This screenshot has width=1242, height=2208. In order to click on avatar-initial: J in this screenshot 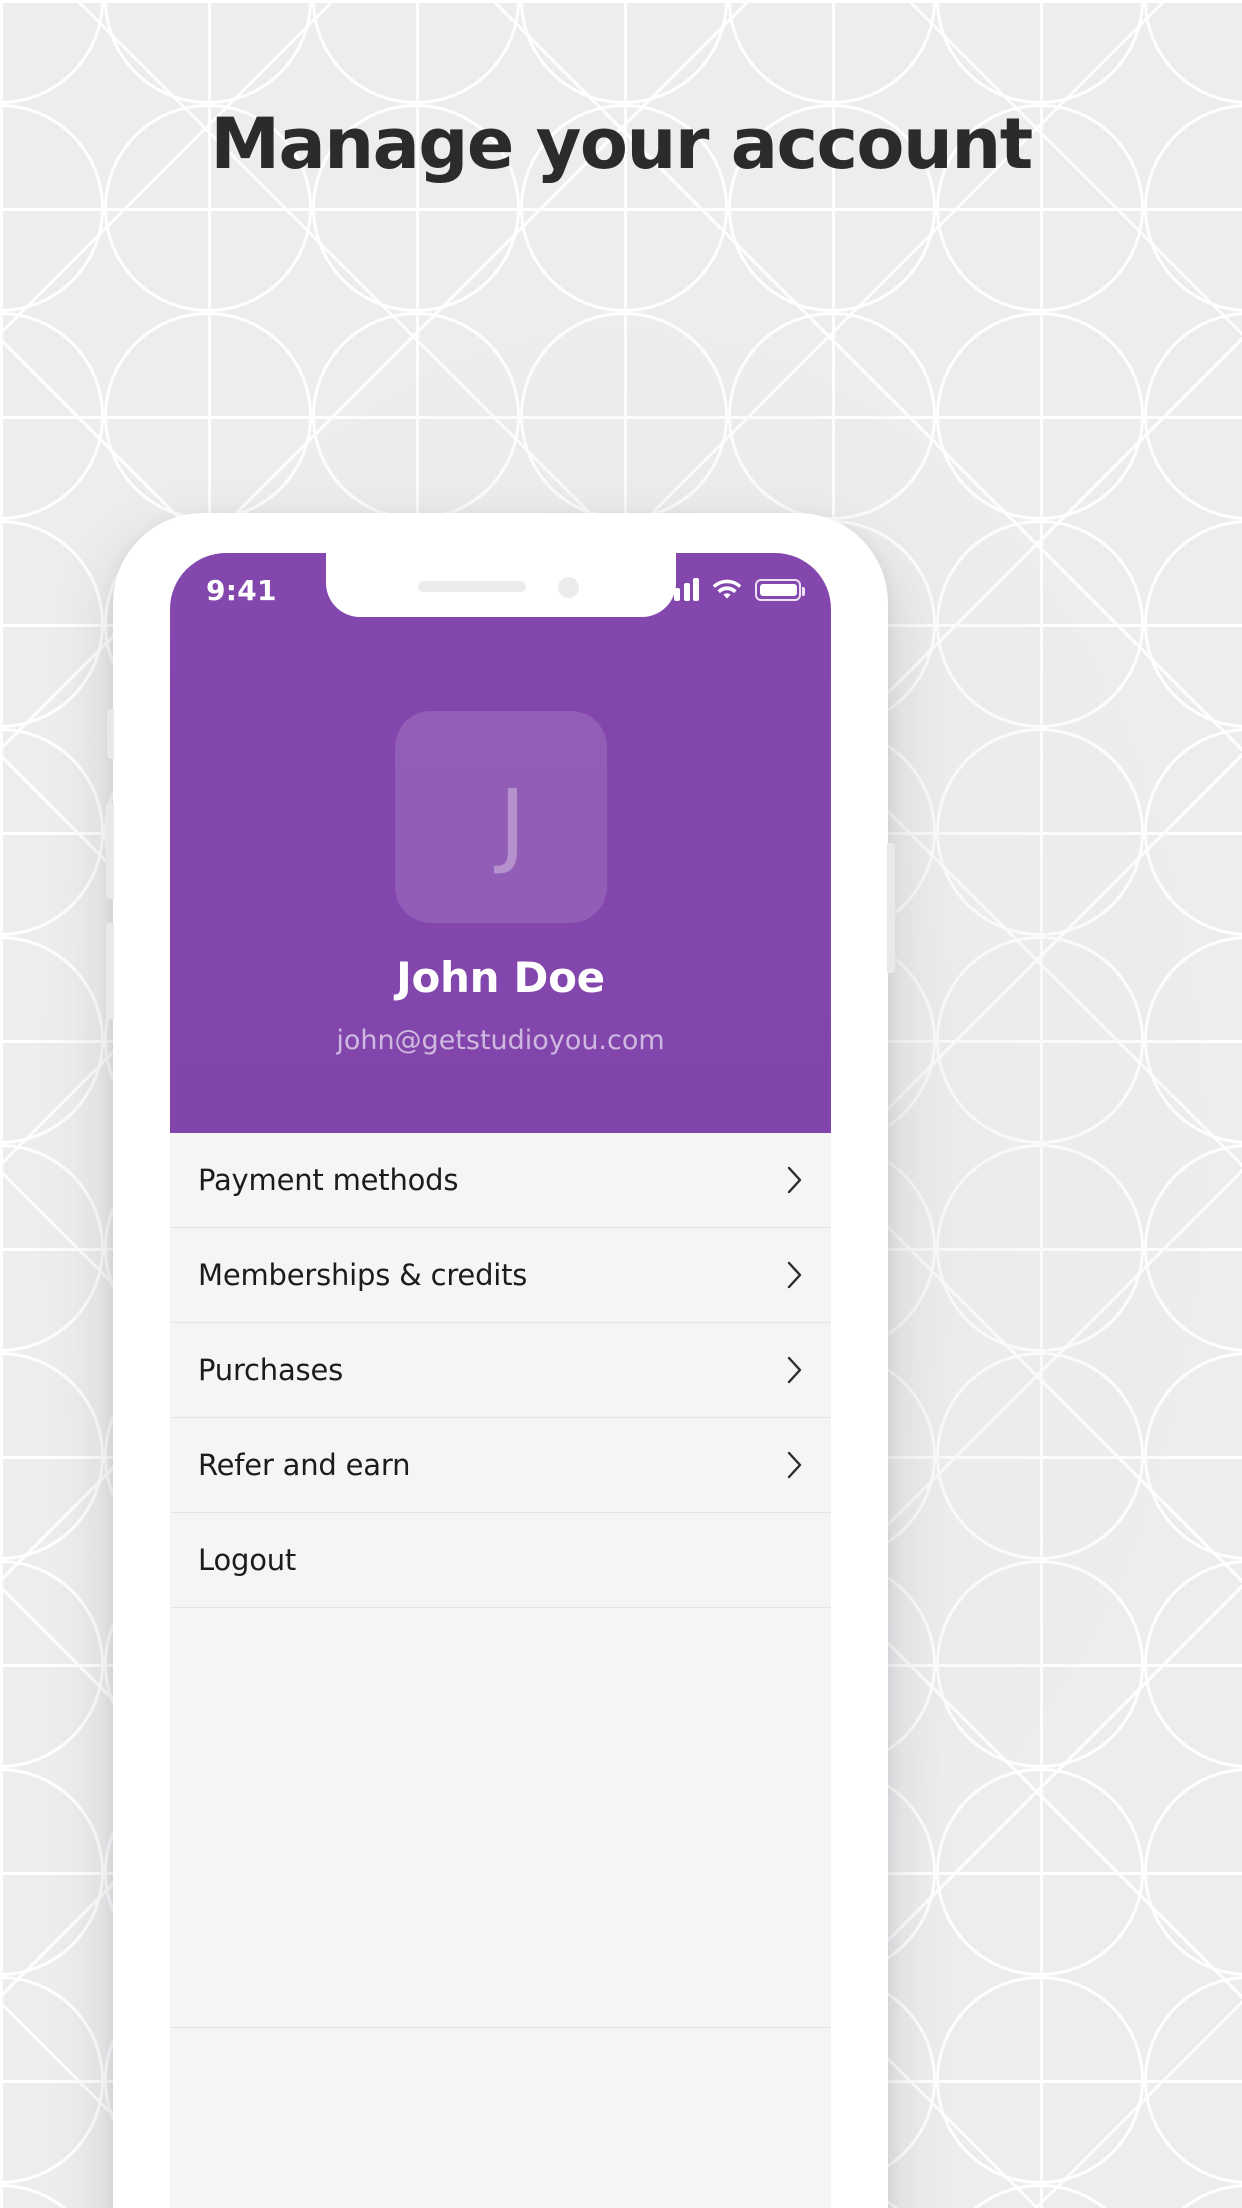, I will do `click(512, 823)`.